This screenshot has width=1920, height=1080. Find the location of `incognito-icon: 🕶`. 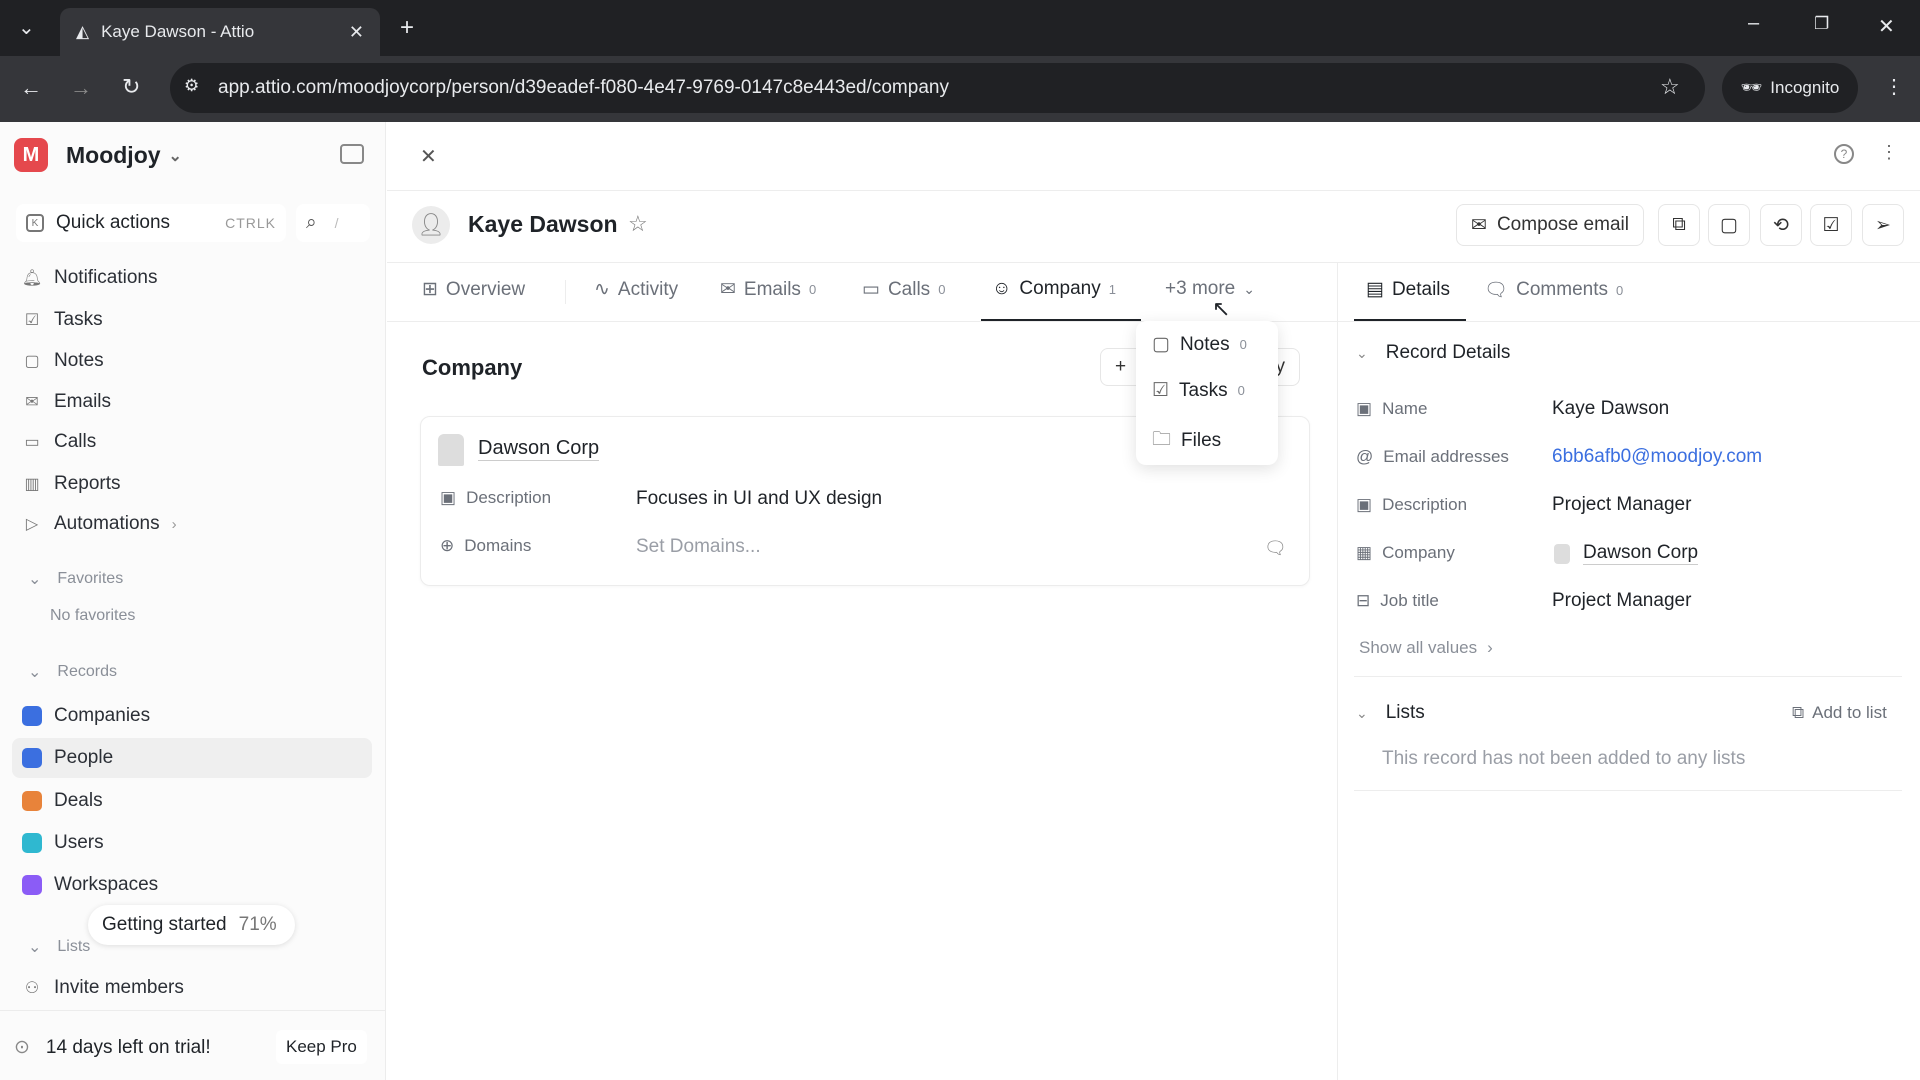

incognito-icon: 🕶 is located at coordinates (1751, 87).